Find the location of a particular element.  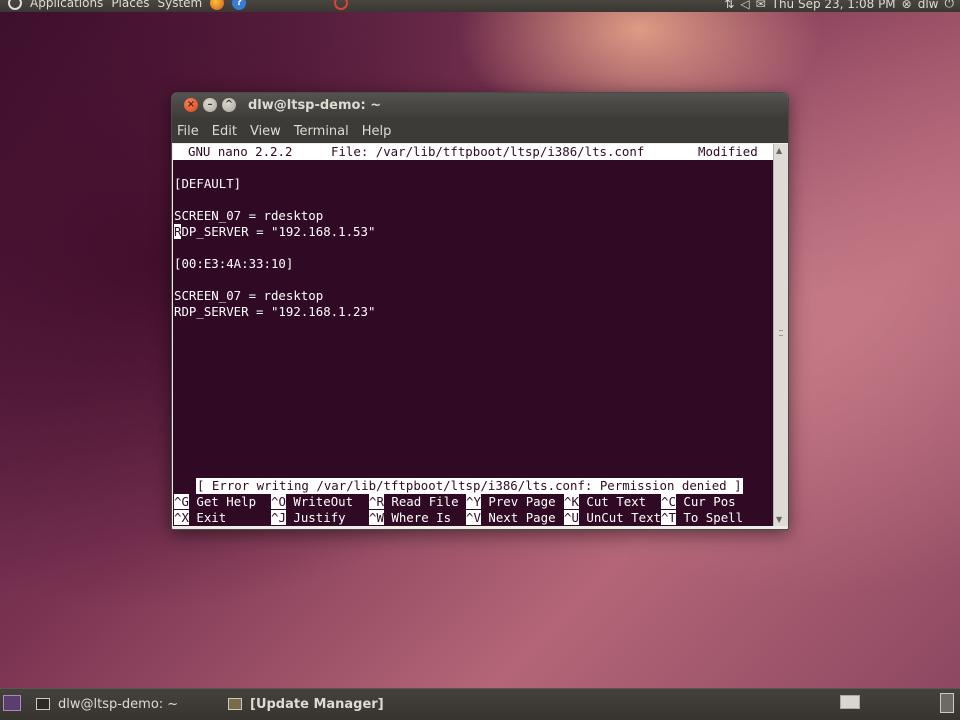

editor-line: RDP_SERVER = "192.168.1.23" is located at coordinates (275, 311).